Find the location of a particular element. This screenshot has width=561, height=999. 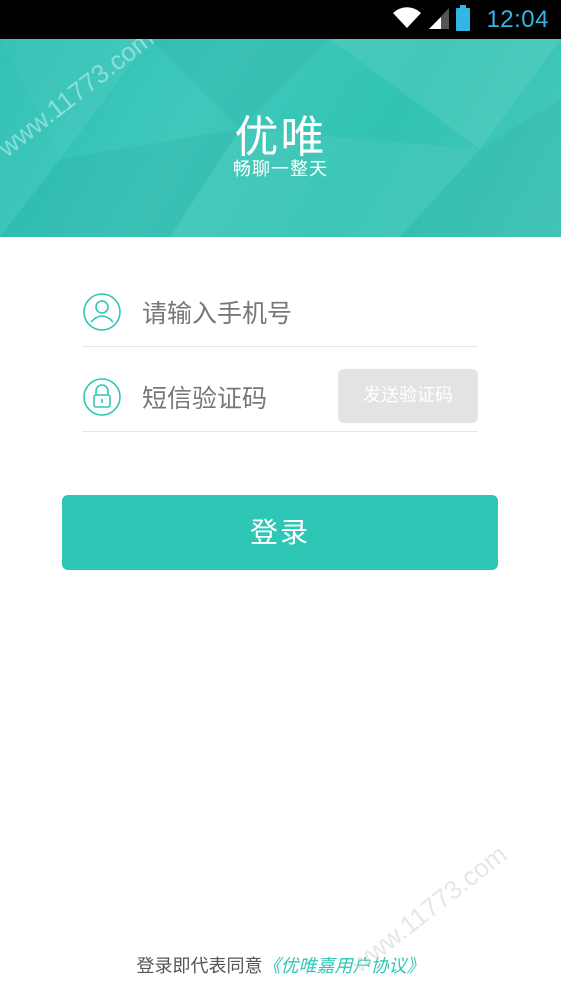

status-bar: 12:04 is located at coordinates (280, 19).